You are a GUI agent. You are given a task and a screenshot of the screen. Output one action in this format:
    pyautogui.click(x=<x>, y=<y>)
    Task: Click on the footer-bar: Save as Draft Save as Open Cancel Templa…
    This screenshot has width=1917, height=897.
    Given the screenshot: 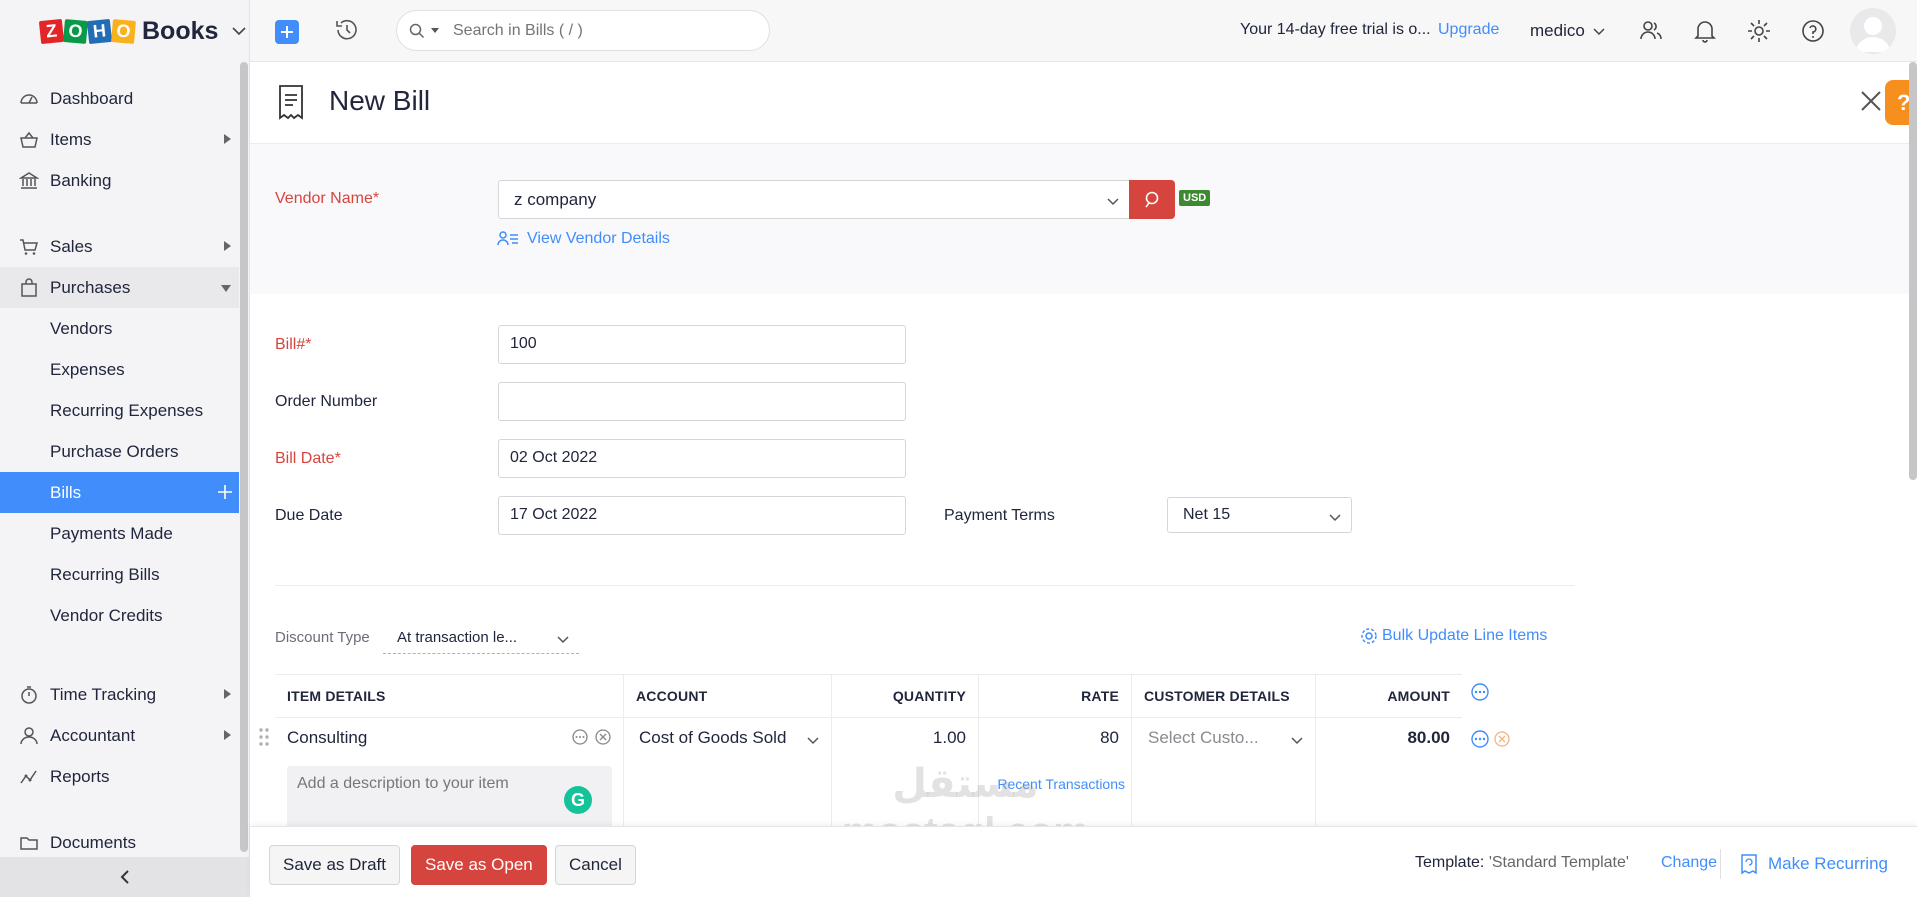 What is the action you would take?
    pyautogui.click(x=1083, y=861)
    